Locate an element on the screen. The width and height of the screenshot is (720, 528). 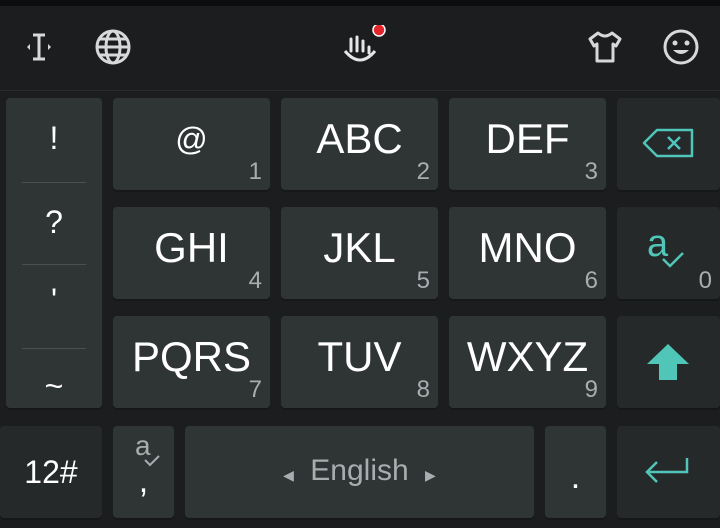
key-1: @ 1 is located at coordinates (191, 144).